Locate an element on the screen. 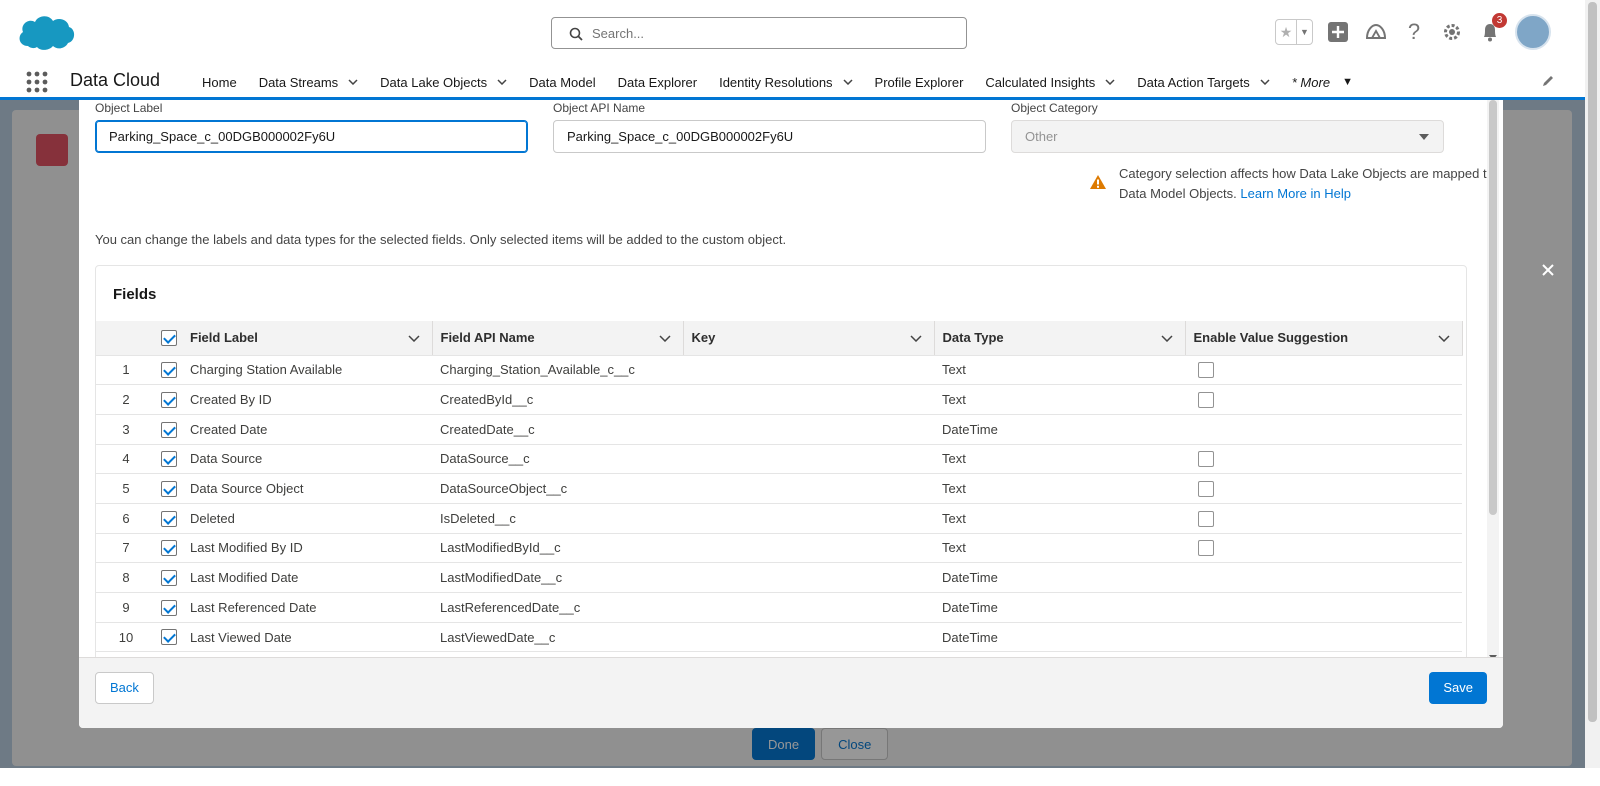 The image size is (1600, 786). field-api-name-cell: DataSource__c is located at coordinates (557, 459).